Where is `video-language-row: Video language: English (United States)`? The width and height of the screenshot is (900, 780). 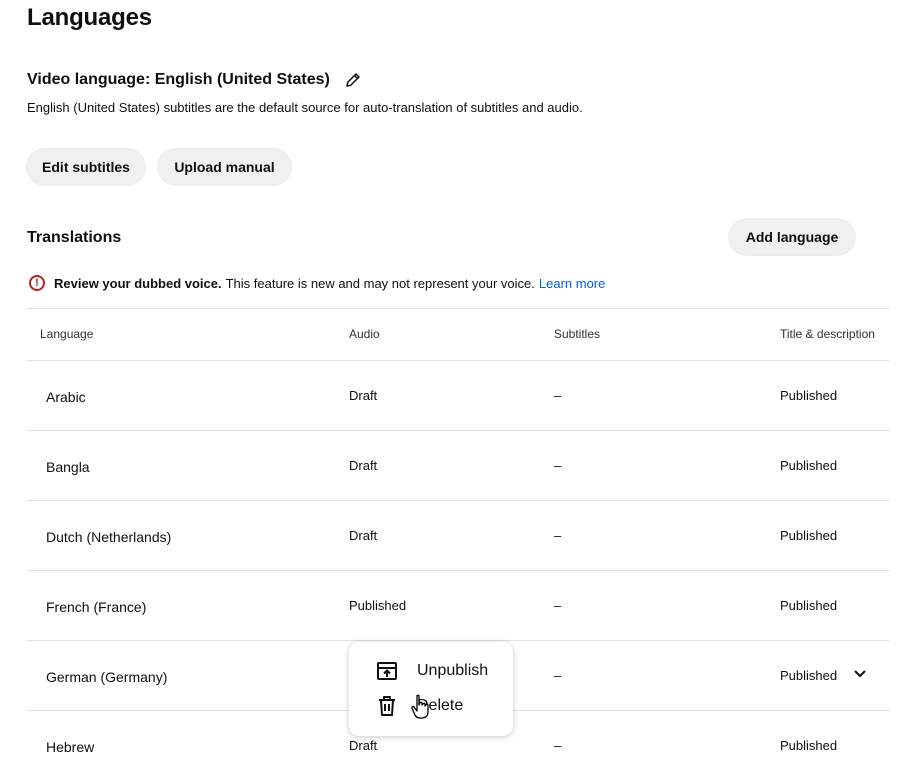 video-language-row: Video language: English (United States) is located at coordinates (195, 80).